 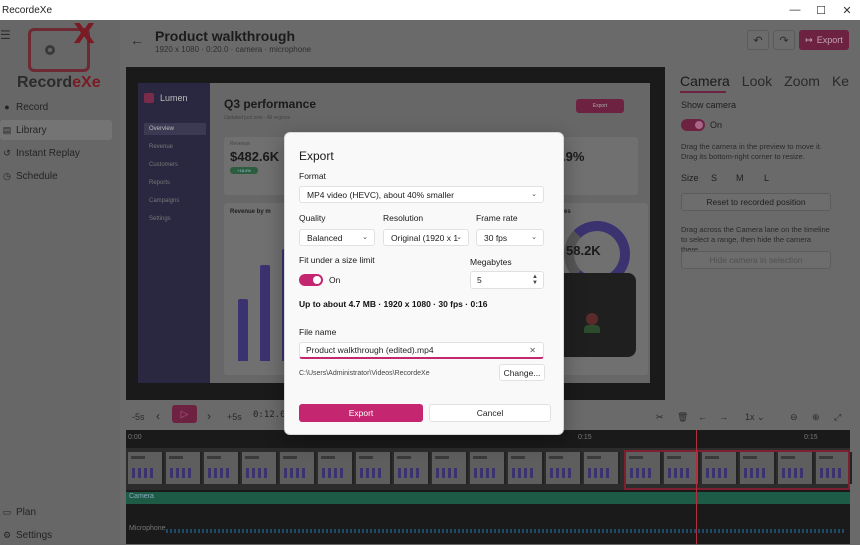 What do you see at coordinates (56, 153) in the screenshot?
I see `sidebar-item-instant-replay: ↺ Instant Replay` at bounding box center [56, 153].